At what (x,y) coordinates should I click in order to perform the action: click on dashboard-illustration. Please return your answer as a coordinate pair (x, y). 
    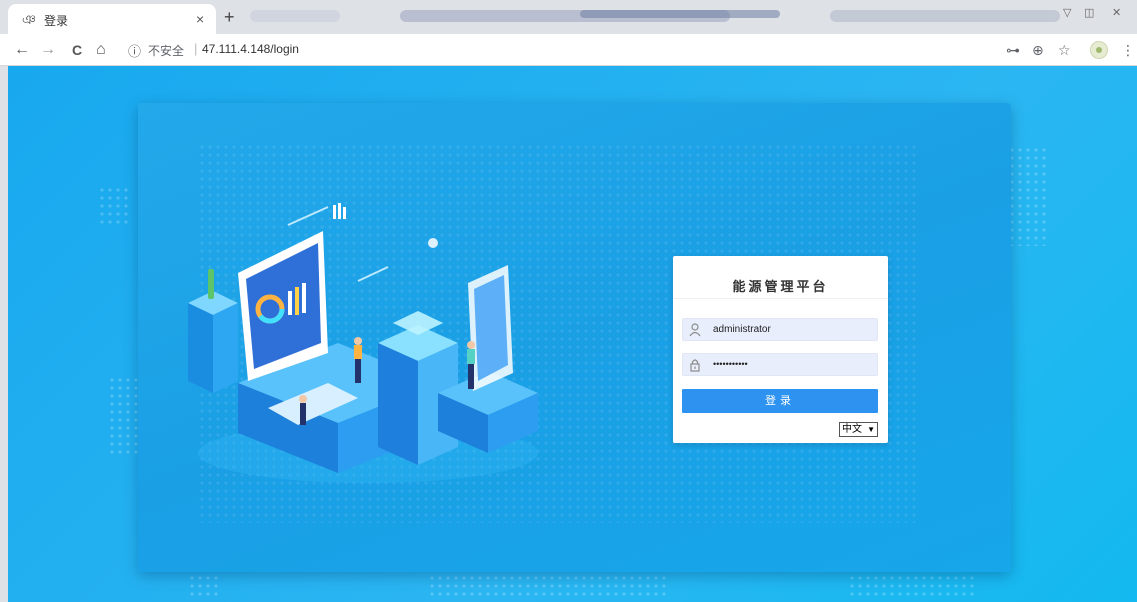
    Looking at the image, I should click on (363, 343).